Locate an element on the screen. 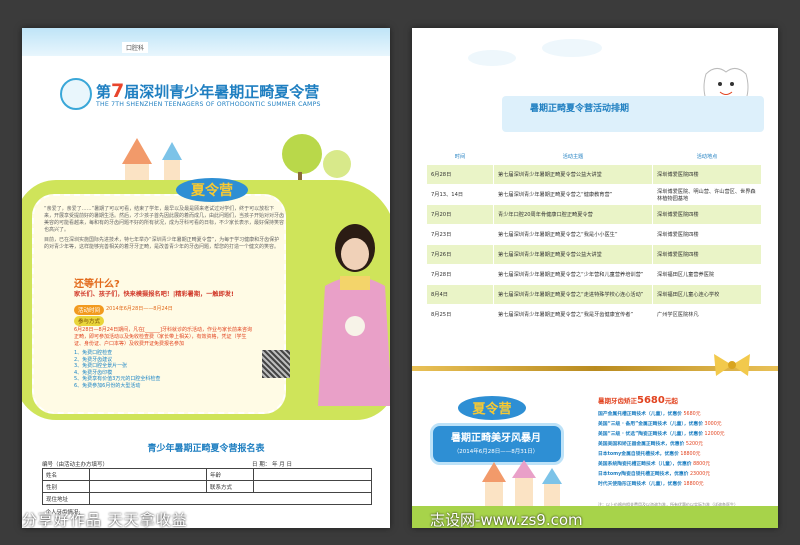 The image size is (800, 545). col-location: 活动地点 is located at coordinates (707, 156).